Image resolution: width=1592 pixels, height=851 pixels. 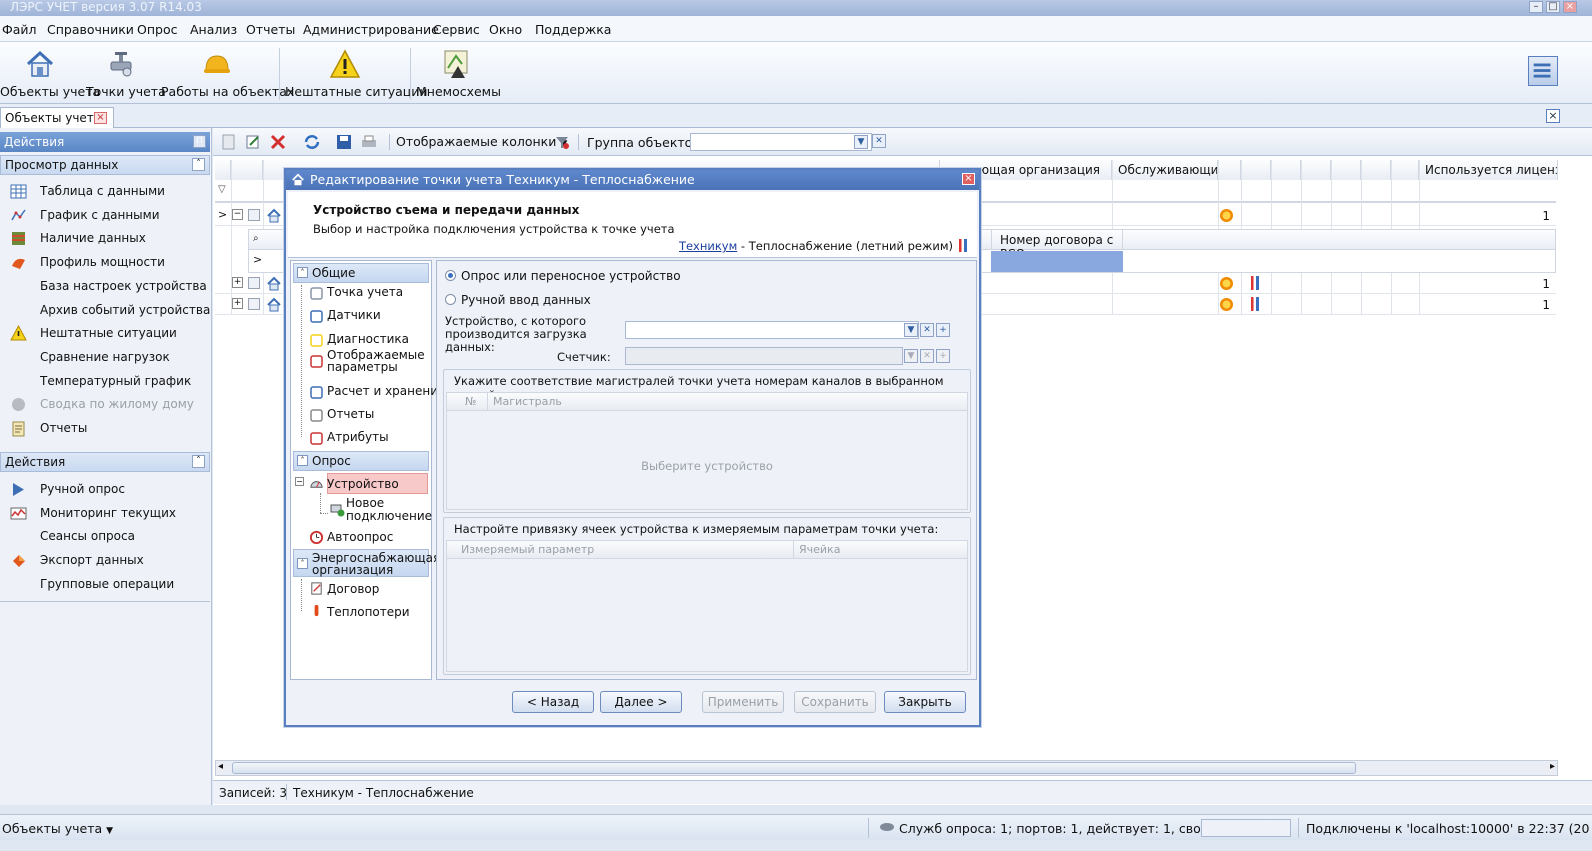 I want to click on menu-poll: Опрос, so click(x=157, y=29).